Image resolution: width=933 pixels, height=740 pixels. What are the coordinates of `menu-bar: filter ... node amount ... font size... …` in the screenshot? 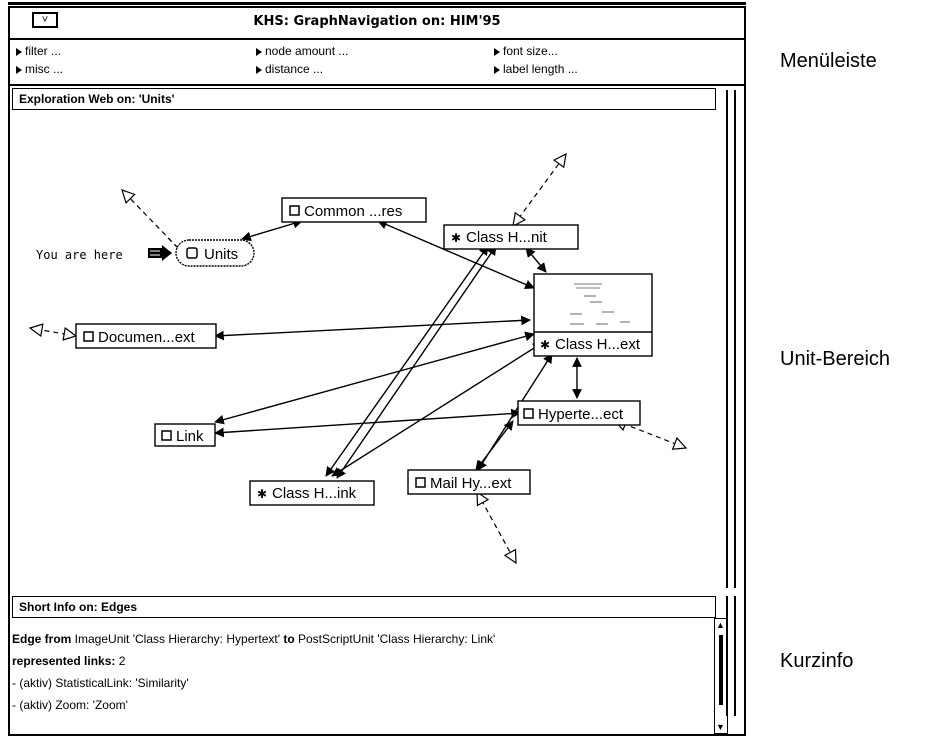 It's located at (377, 63).